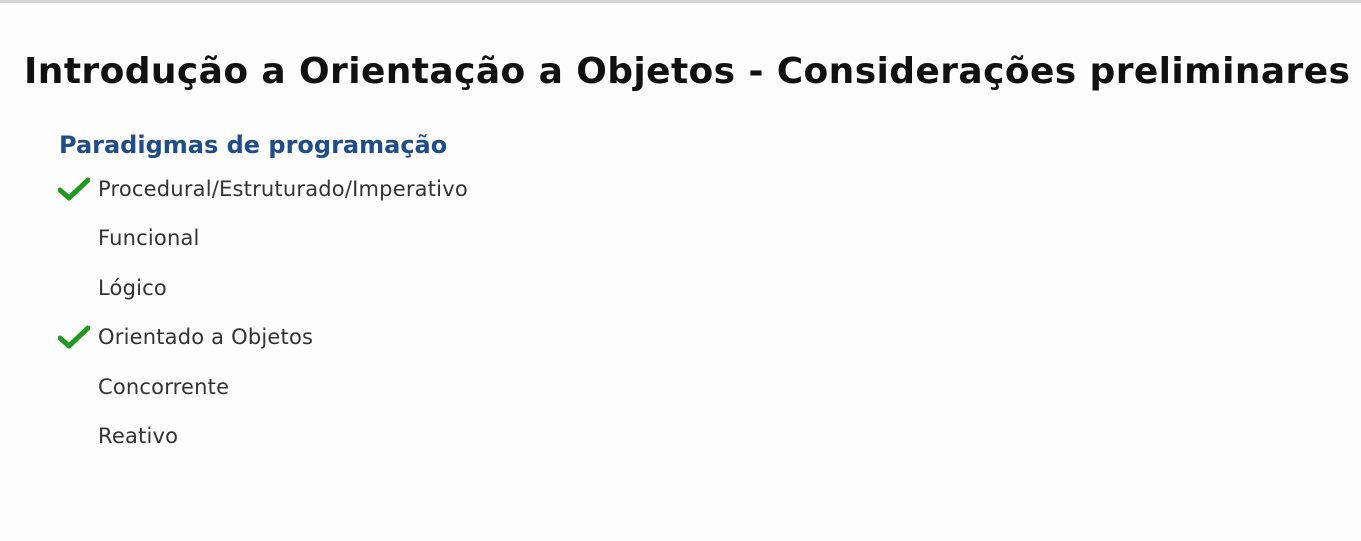 Image resolution: width=1361 pixels, height=541 pixels. What do you see at coordinates (138, 435) in the screenshot?
I see `list-item-label: Reativo` at bounding box center [138, 435].